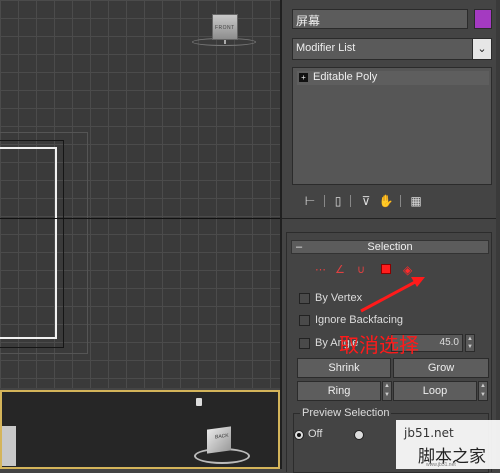 The height and width of the screenshot is (473, 500). What do you see at coordinates (481, 49) in the screenshot?
I see `chevron-down-icon: ⌄` at bounding box center [481, 49].